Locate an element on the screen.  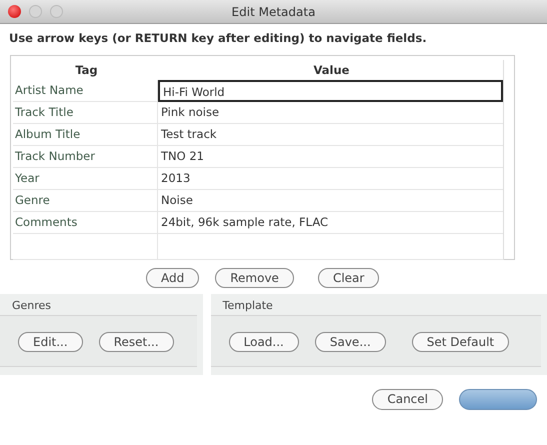
value-cell: Test track is located at coordinates (330, 135).